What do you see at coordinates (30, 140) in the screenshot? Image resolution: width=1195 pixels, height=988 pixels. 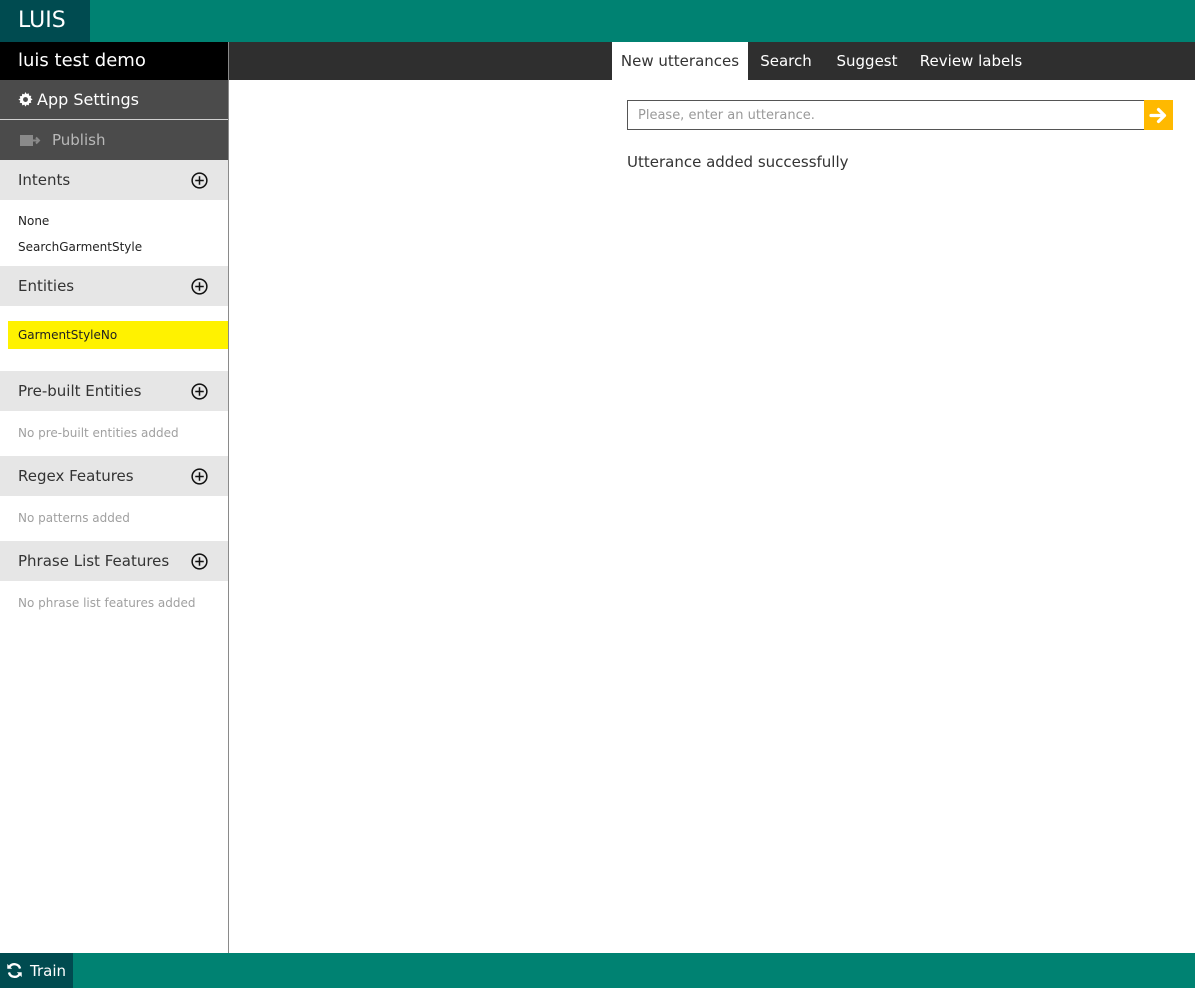 I see `publish-icon` at bounding box center [30, 140].